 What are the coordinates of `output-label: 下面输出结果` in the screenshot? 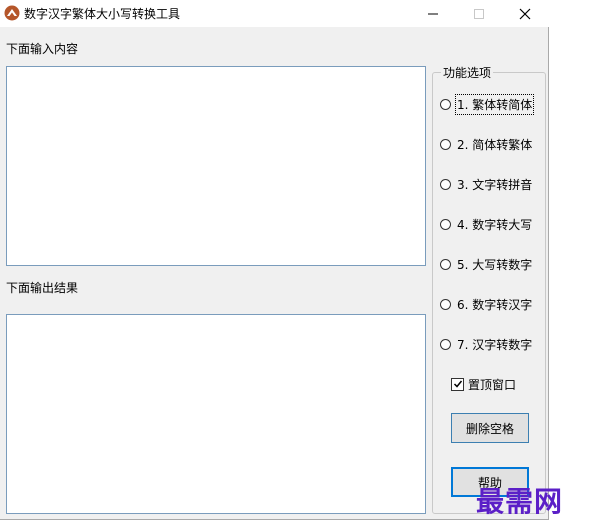 It's located at (42, 288).